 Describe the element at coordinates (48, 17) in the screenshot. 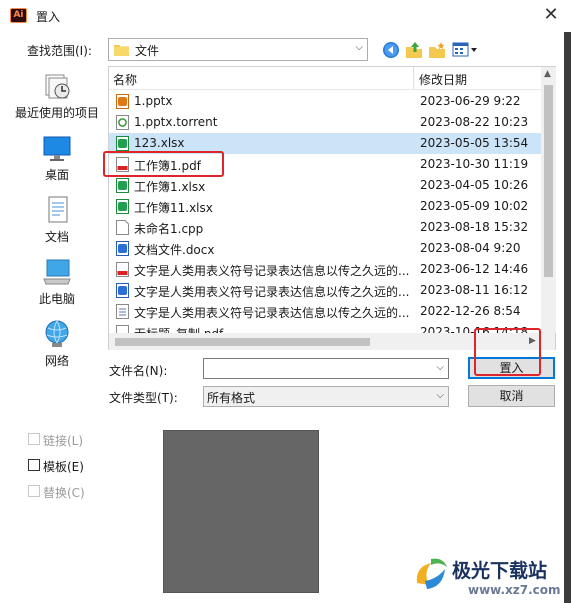

I see `dialog-title: 置入` at that location.